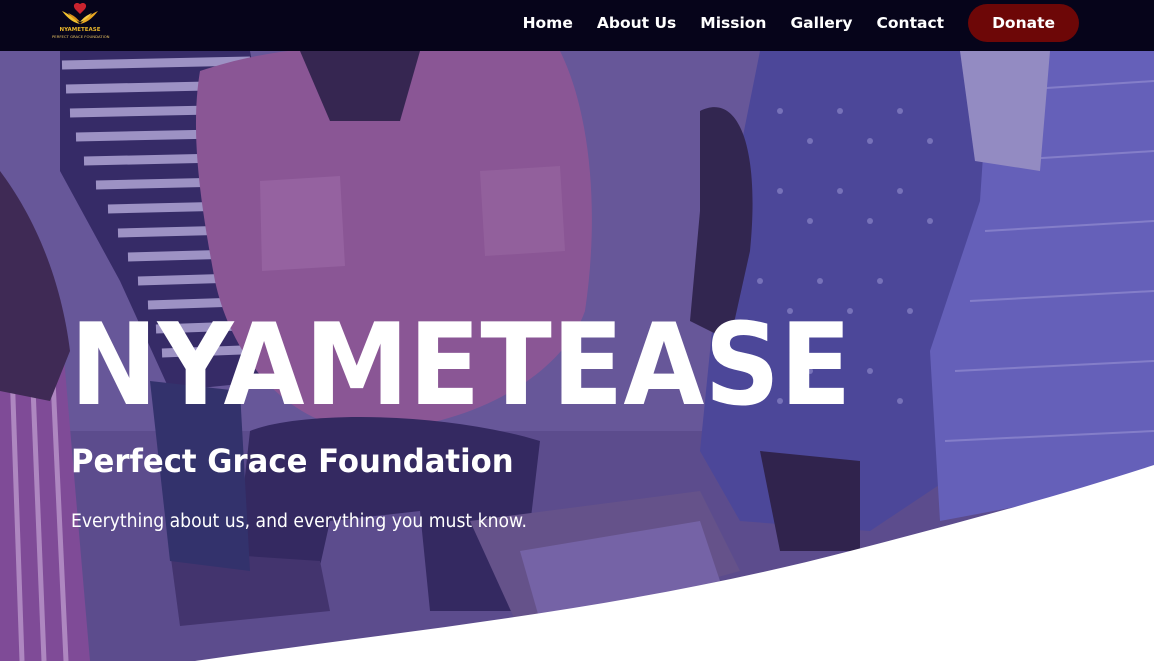  What do you see at coordinates (1023, 23) in the screenshot?
I see `donate-button: Donate` at bounding box center [1023, 23].